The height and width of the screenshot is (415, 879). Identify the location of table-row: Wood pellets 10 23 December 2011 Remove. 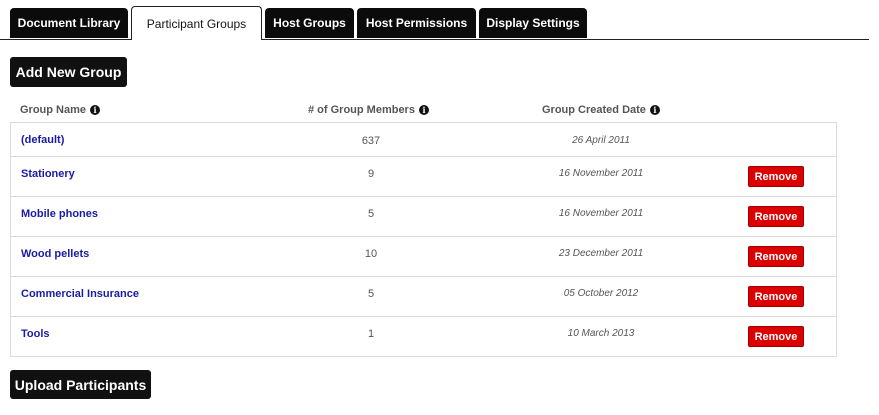
(423, 256).